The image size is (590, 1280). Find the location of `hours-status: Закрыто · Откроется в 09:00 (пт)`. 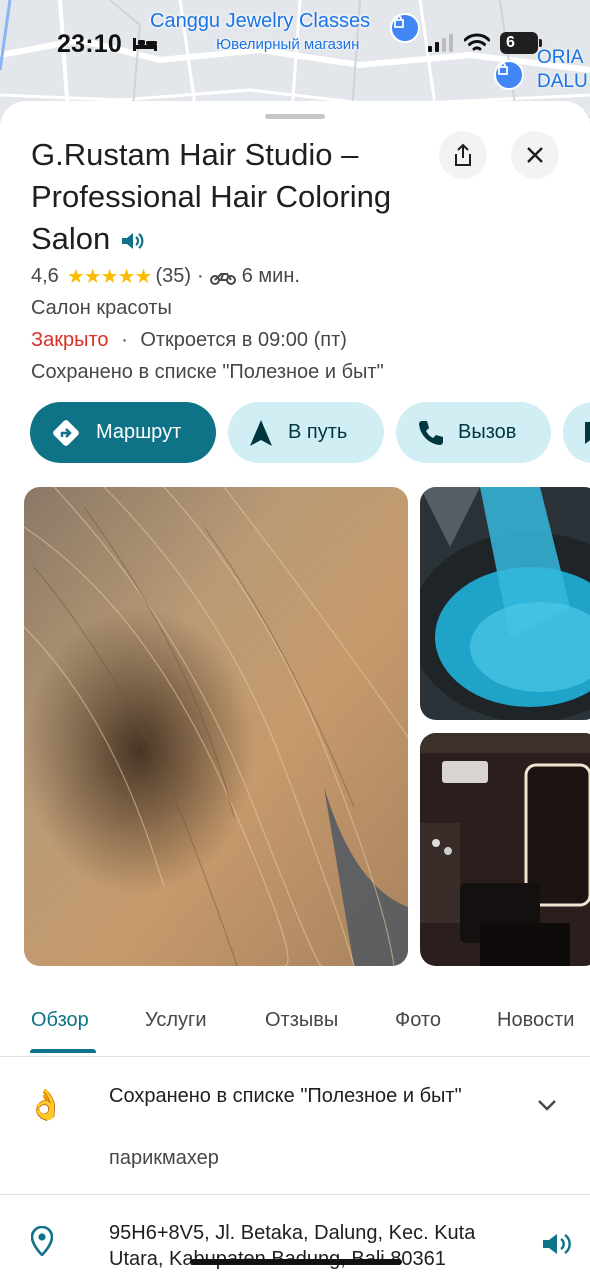

hours-status: Закрыто · Откроется в 09:00 (пт) is located at coordinates (189, 340).